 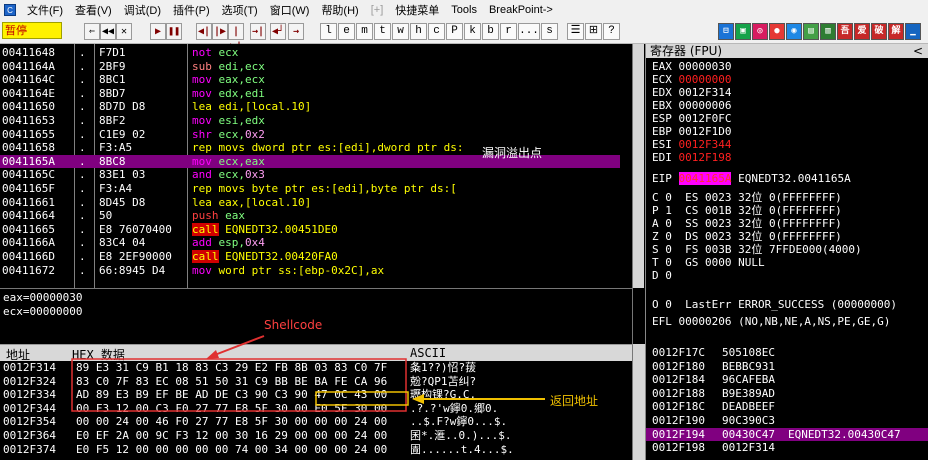 What do you see at coordinates (238, 346) in the screenshot?
I see `shellcode-arrow-line` at bounding box center [238, 346].